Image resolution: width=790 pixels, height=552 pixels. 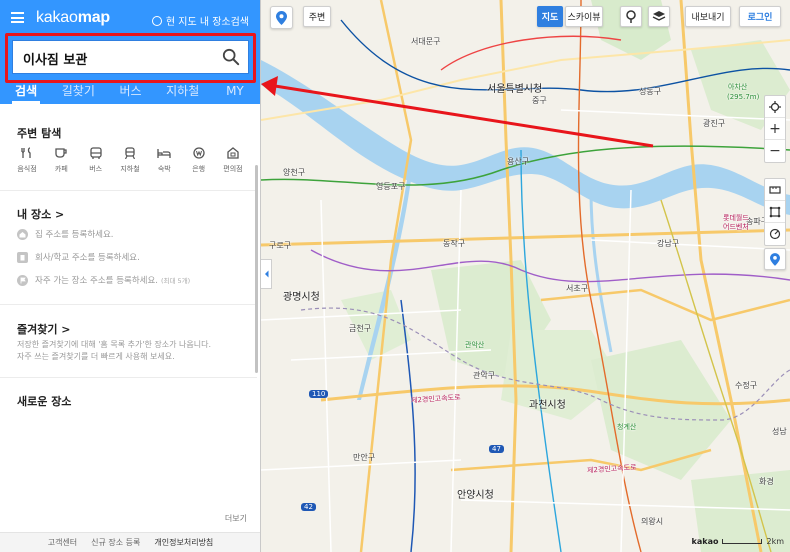 What do you see at coordinates (668, 243) in the screenshot?
I see `label-gangnam: 강남구` at bounding box center [668, 243].